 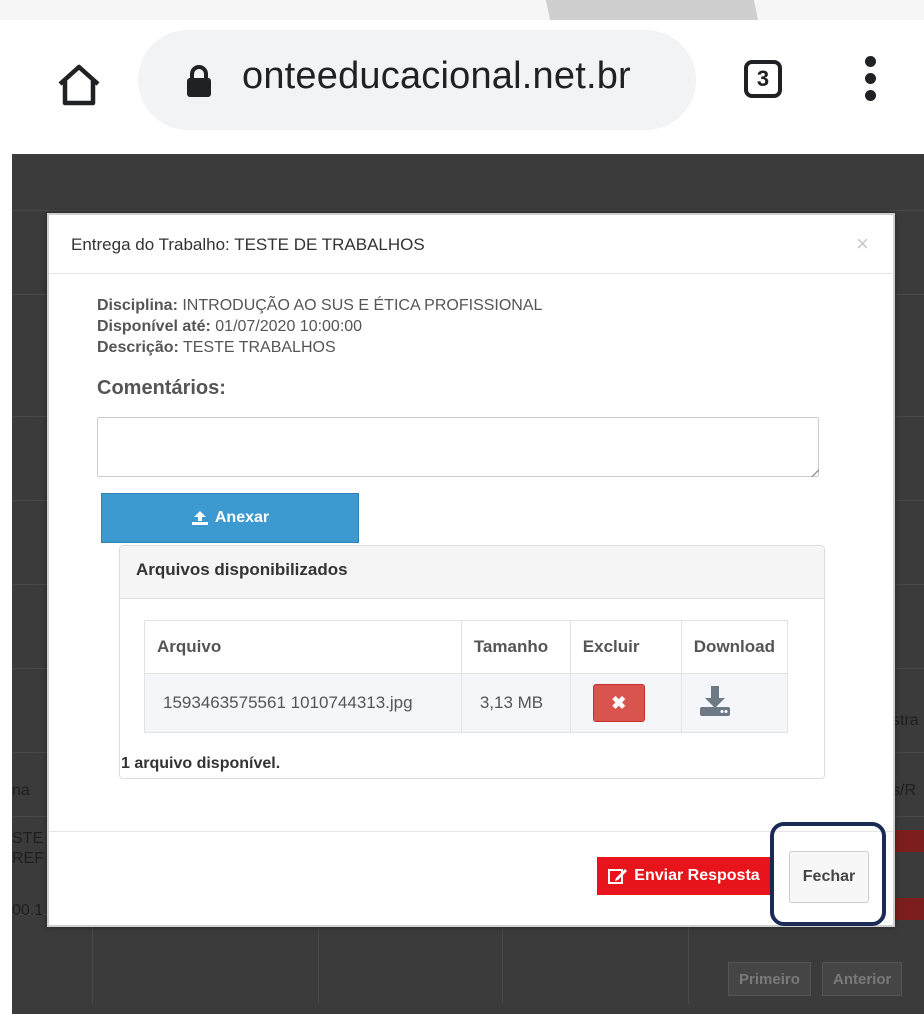 What do you see at coordinates (28, 838) in the screenshot?
I see `background-text: STE` at bounding box center [28, 838].